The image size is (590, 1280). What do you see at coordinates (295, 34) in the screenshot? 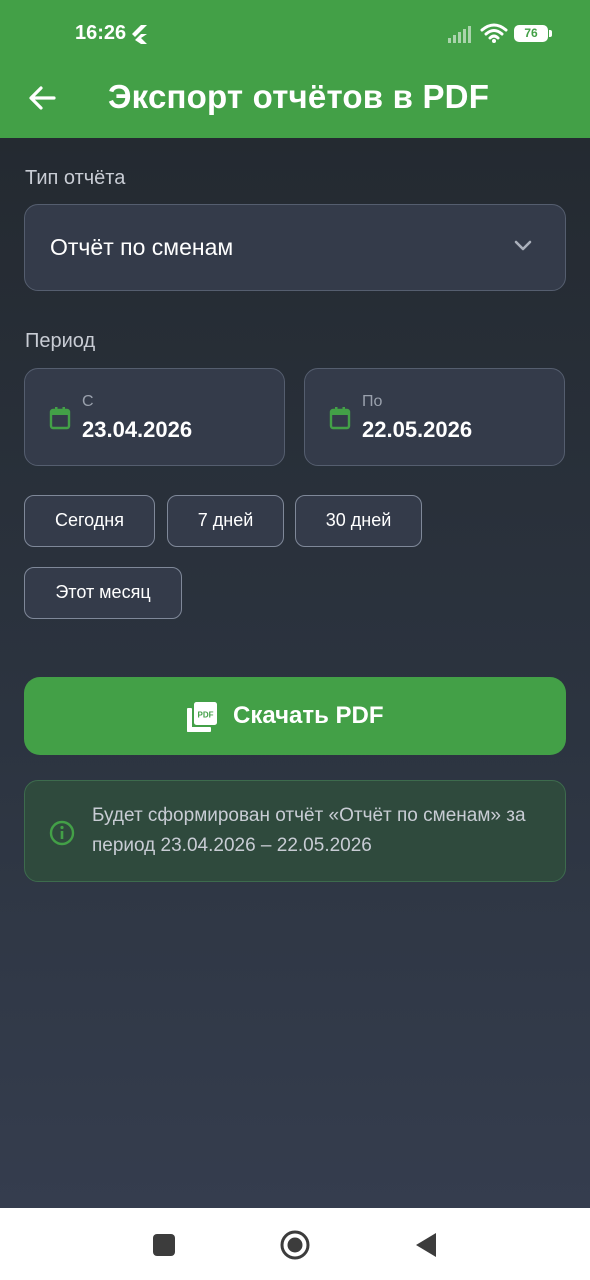
I see `status-bar: 16:26 76` at bounding box center [295, 34].